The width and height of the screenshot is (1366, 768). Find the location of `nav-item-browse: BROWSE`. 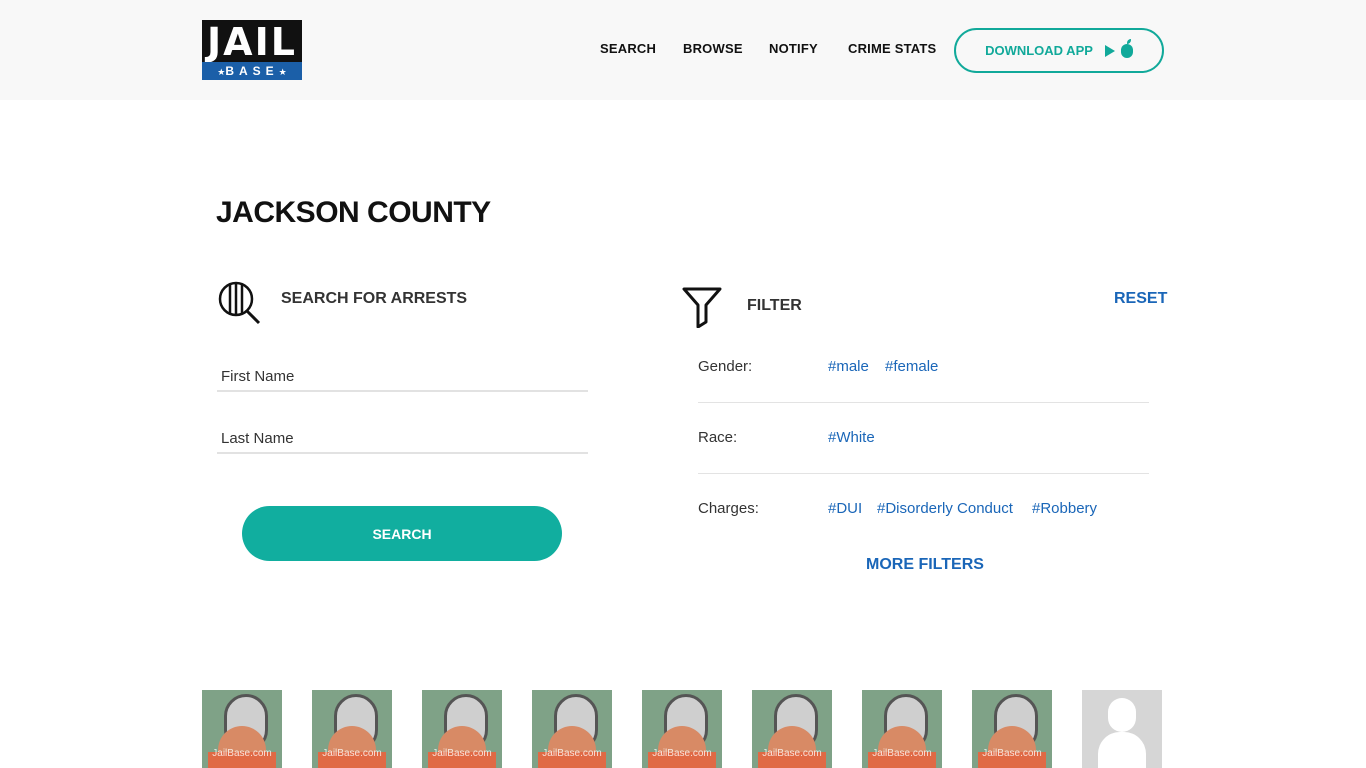

nav-item-browse: BROWSE is located at coordinates (713, 48).